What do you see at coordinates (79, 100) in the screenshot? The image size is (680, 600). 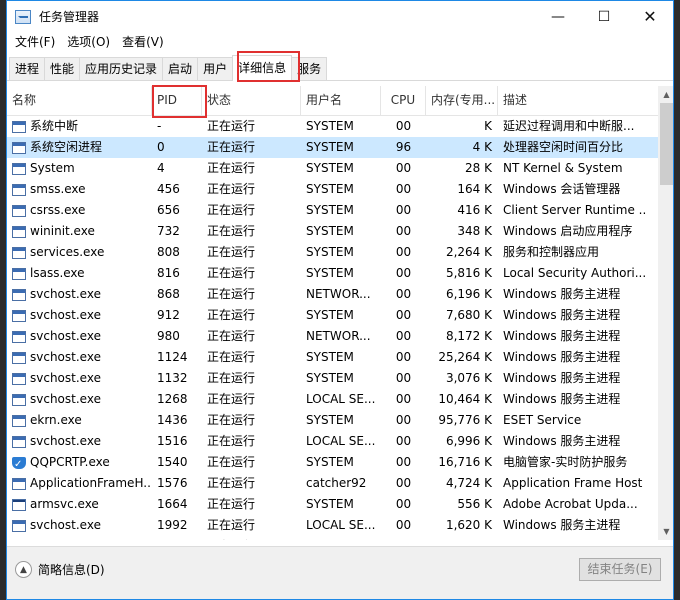 I see `column-header-name: 名称` at bounding box center [79, 100].